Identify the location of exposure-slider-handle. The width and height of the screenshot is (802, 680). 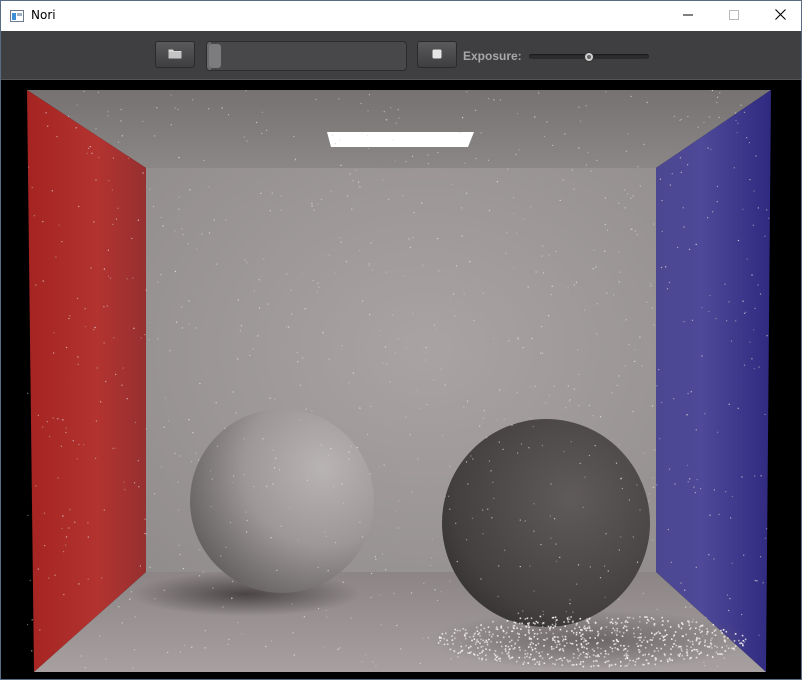
(589, 57).